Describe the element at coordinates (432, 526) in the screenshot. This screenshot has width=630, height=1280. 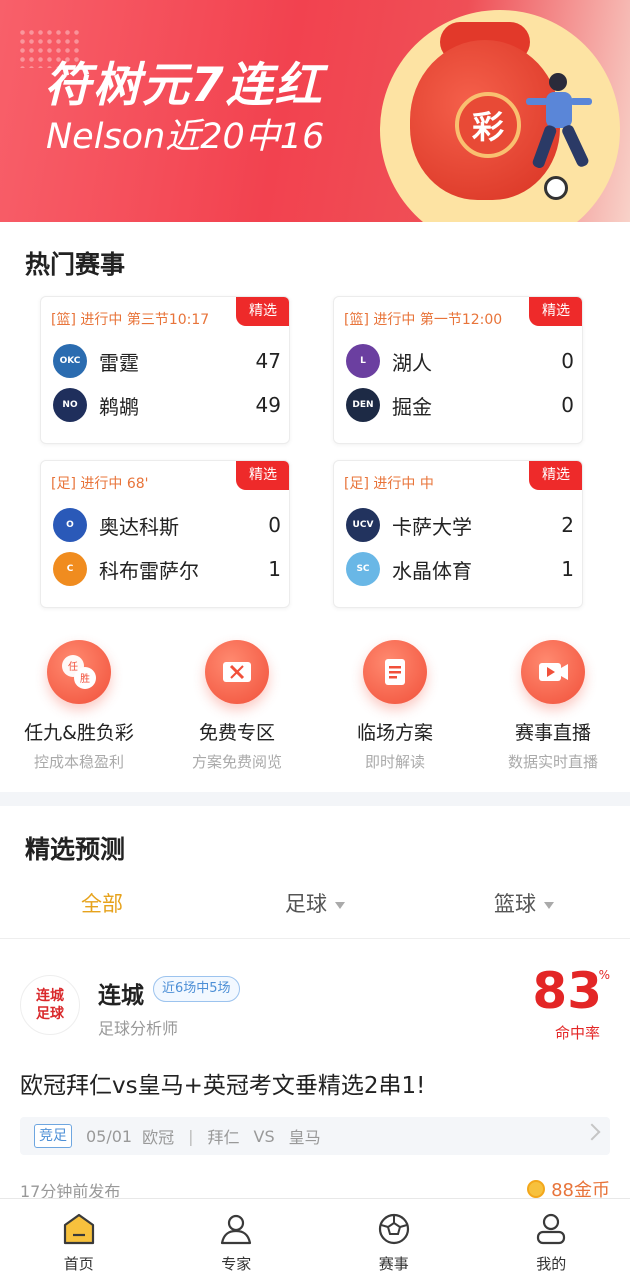
I see `team-name: 卡萨大学` at that location.